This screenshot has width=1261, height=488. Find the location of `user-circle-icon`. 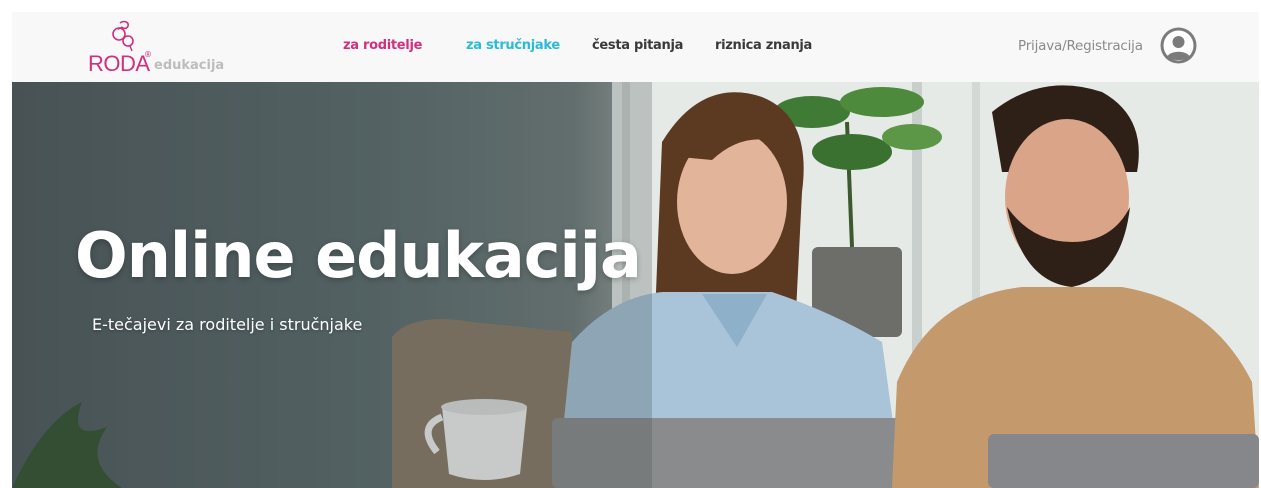

user-circle-icon is located at coordinates (1178, 45).